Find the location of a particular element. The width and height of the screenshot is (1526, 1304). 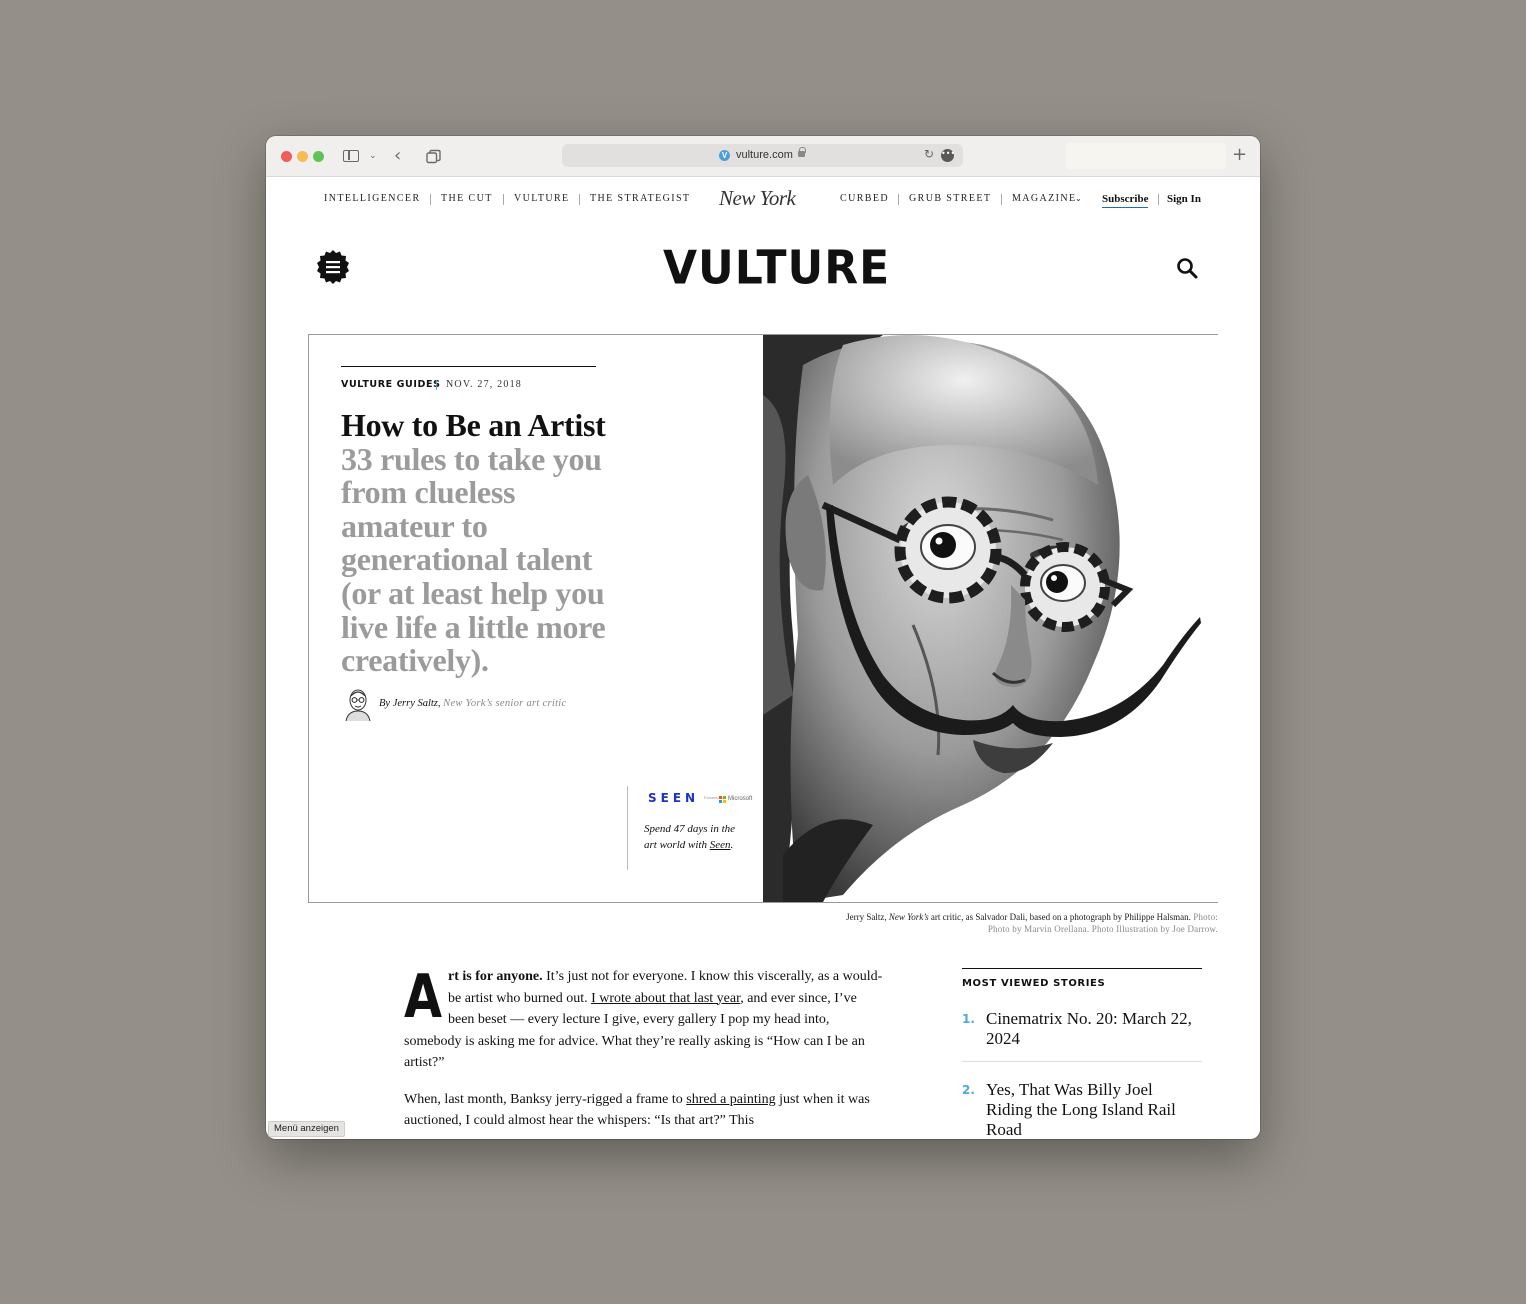

browser-toolbar: ⌄ ‹ V vulture.com ↻ ••• + is located at coordinates (763, 156).